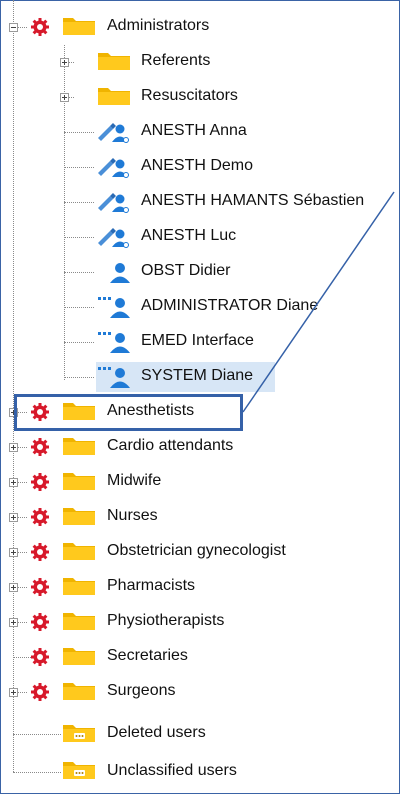  I want to click on annotation-connector-line, so click(318, 302).